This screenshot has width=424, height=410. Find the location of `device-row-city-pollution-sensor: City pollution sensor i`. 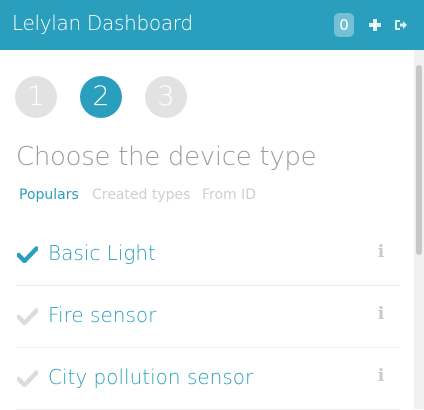

device-row-city-pollution-sensor: City pollution sensor i is located at coordinates (208, 378).